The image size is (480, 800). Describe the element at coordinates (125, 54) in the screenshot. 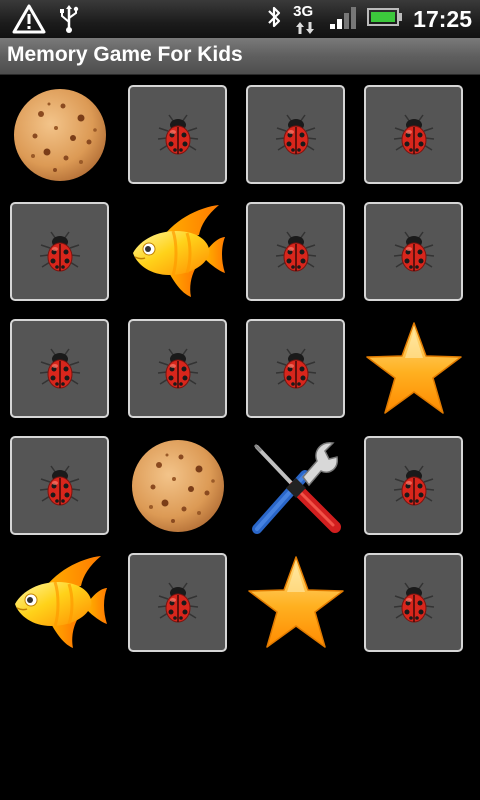

I see `app-title: Memory Game For Kids` at that location.